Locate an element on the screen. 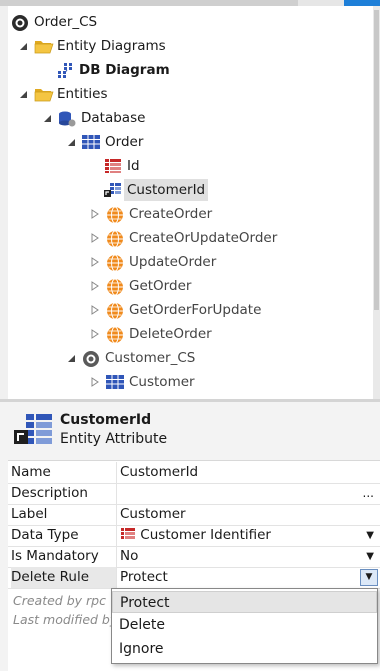 The height and width of the screenshot is (671, 380). name-field: CustomerId is located at coordinates (248, 472).